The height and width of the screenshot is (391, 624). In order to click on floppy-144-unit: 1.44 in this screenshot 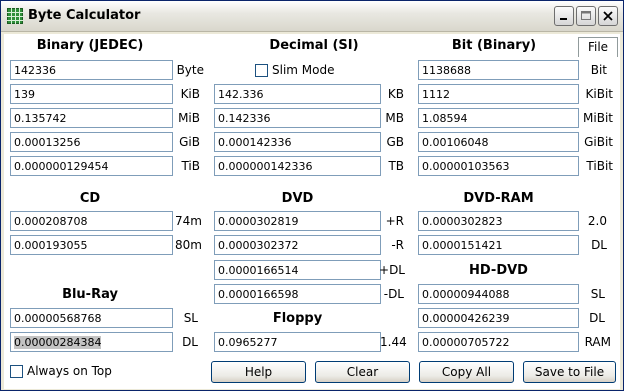, I will do `click(393, 342)`.